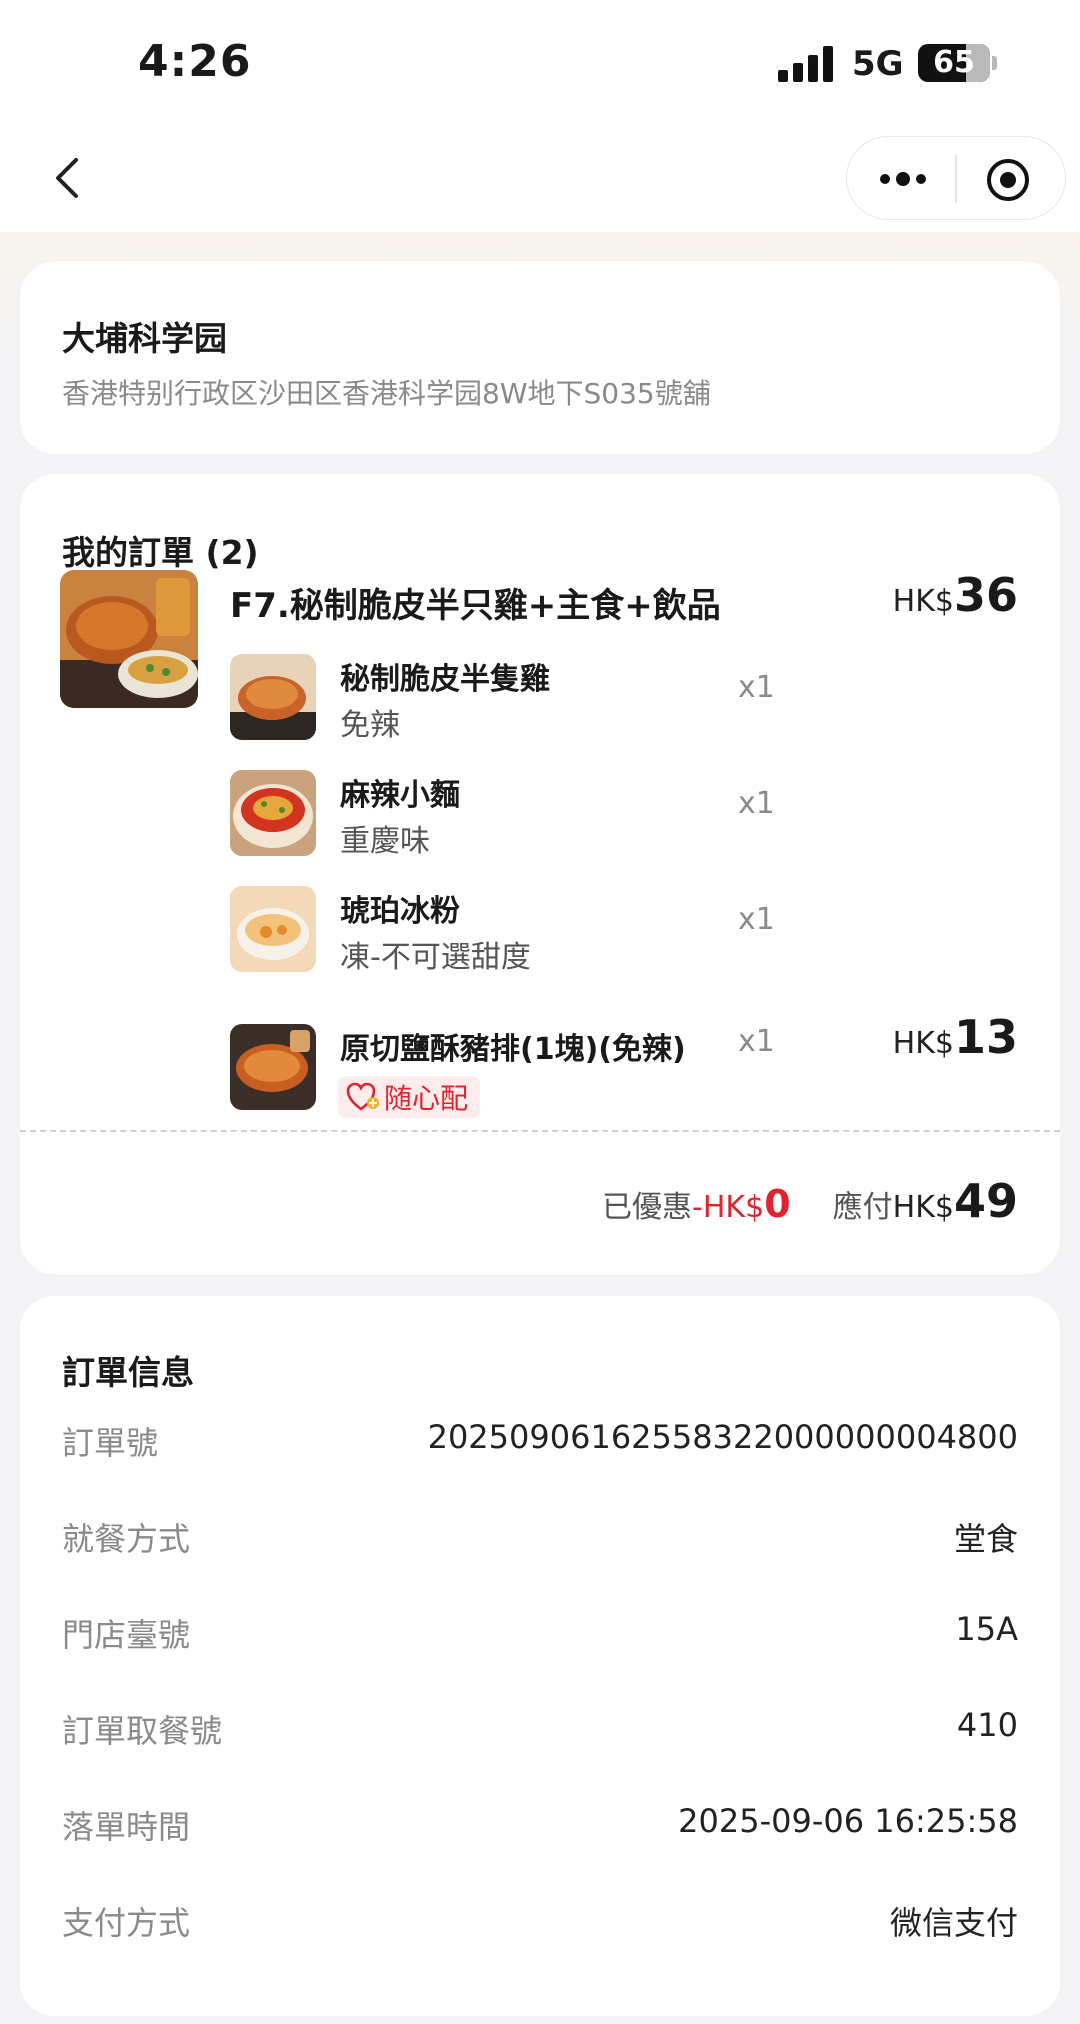  Describe the element at coordinates (540, 1635) in the screenshot. I see `info-row-table-number: 門店臺號 15A` at that location.